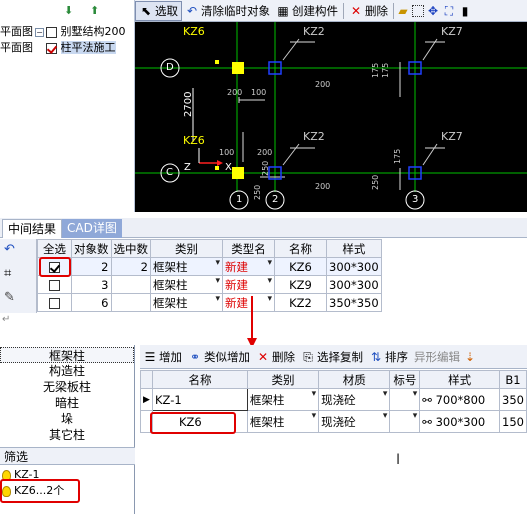 Image resolution: width=527 pixels, height=514 pixels. I want to click on type-item-frame-column: 框架柱, so click(67, 355).